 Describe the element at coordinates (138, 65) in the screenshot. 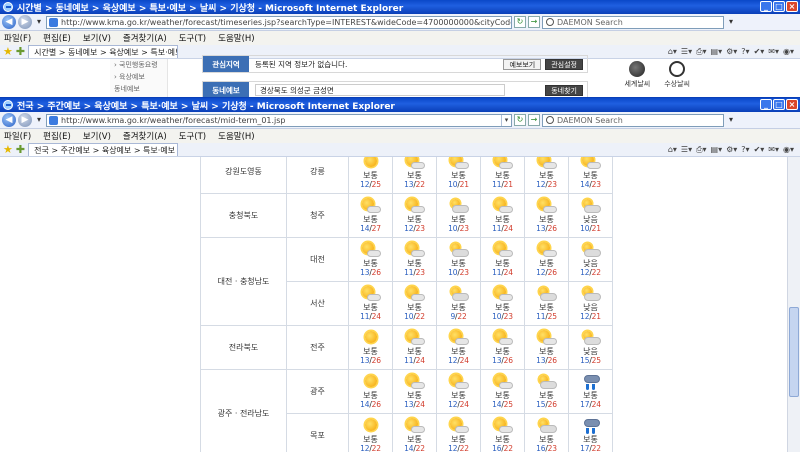

I see `side-item: › 국민행동요령` at that location.